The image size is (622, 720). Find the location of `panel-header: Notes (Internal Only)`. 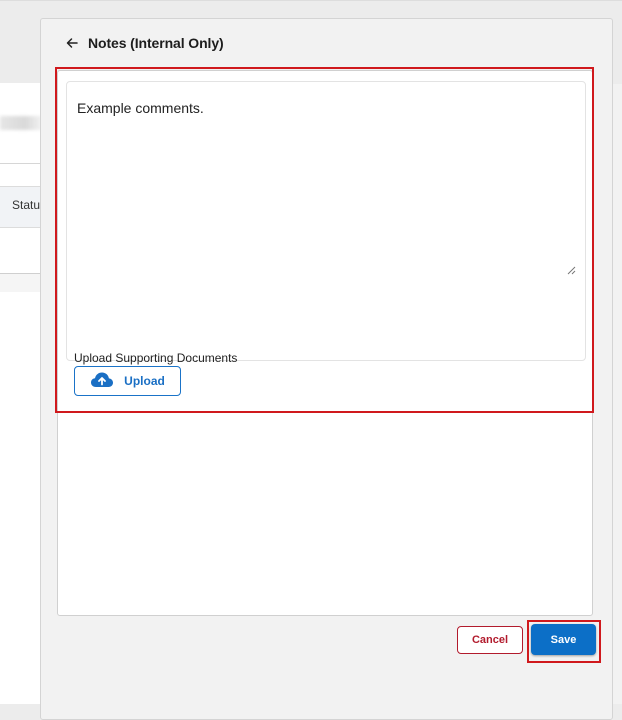

panel-header: Notes (Internal Only) is located at coordinates (144, 43).